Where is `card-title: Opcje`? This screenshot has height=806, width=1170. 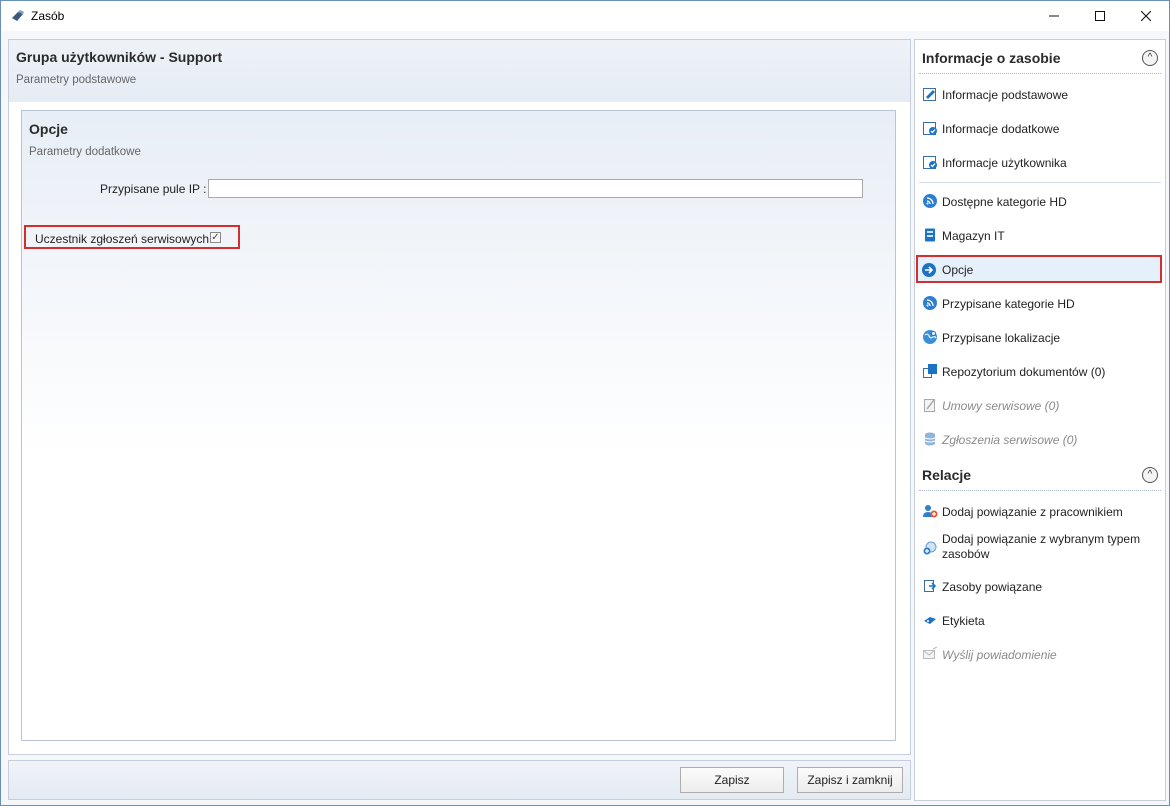
card-title: Opcje is located at coordinates (48, 129).